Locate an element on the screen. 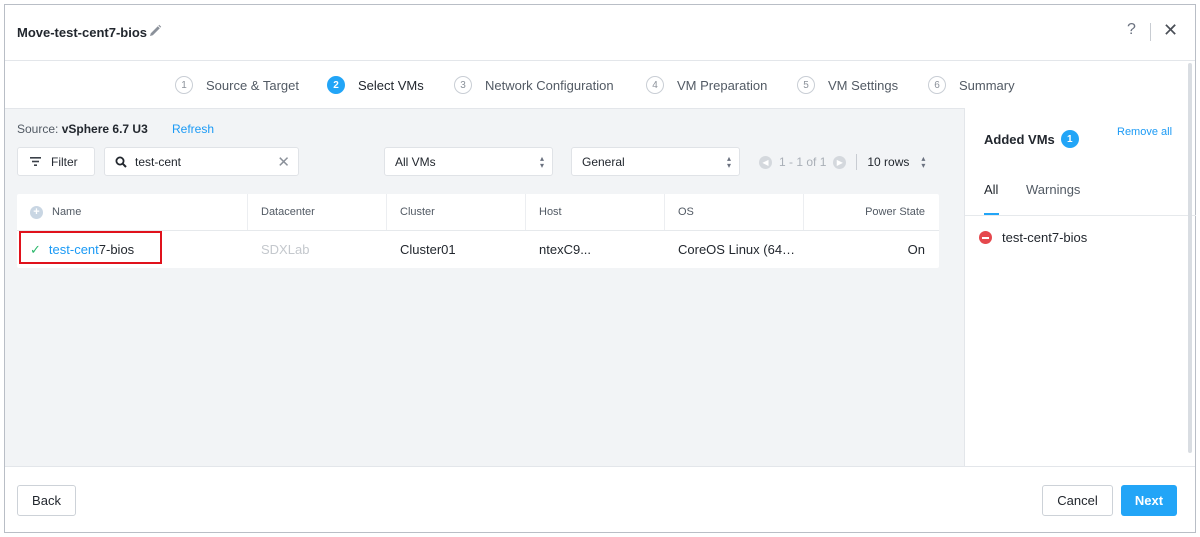  vm-type-value: All VMs is located at coordinates (415, 161).